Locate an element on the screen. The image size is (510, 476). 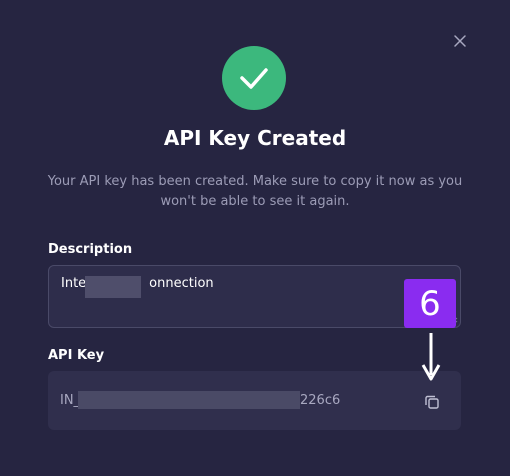
api-key-field: IN_ 226c6 is located at coordinates (254, 400).